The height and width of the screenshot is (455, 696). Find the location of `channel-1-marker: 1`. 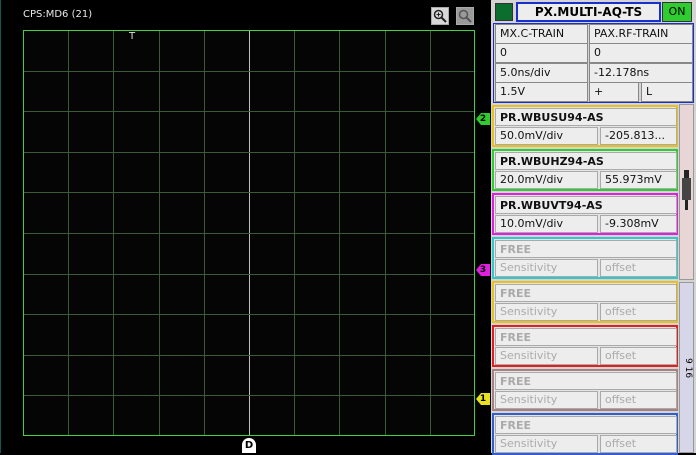

channel-1-marker: 1 is located at coordinates (483, 399).